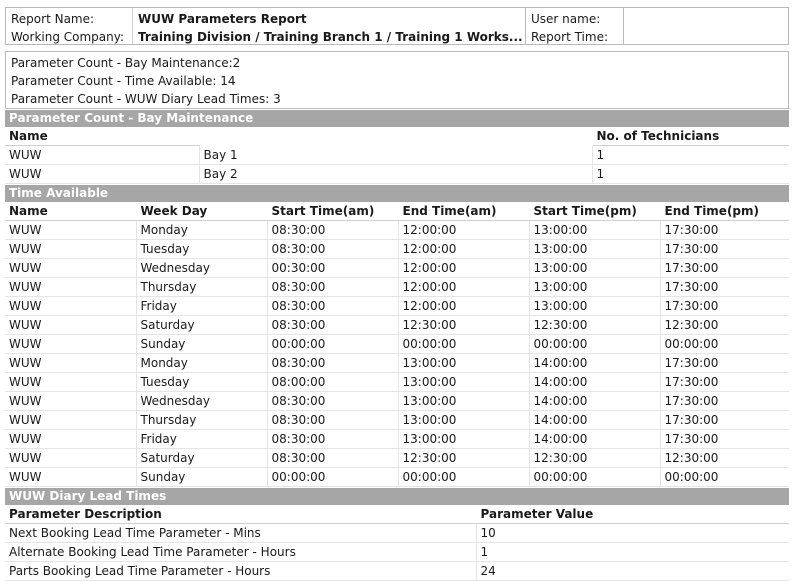 The image size is (802, 581). Describe the element at coordinates (332, 382) in the screenshot. I see `table-cell: 08:00:00` at that location.